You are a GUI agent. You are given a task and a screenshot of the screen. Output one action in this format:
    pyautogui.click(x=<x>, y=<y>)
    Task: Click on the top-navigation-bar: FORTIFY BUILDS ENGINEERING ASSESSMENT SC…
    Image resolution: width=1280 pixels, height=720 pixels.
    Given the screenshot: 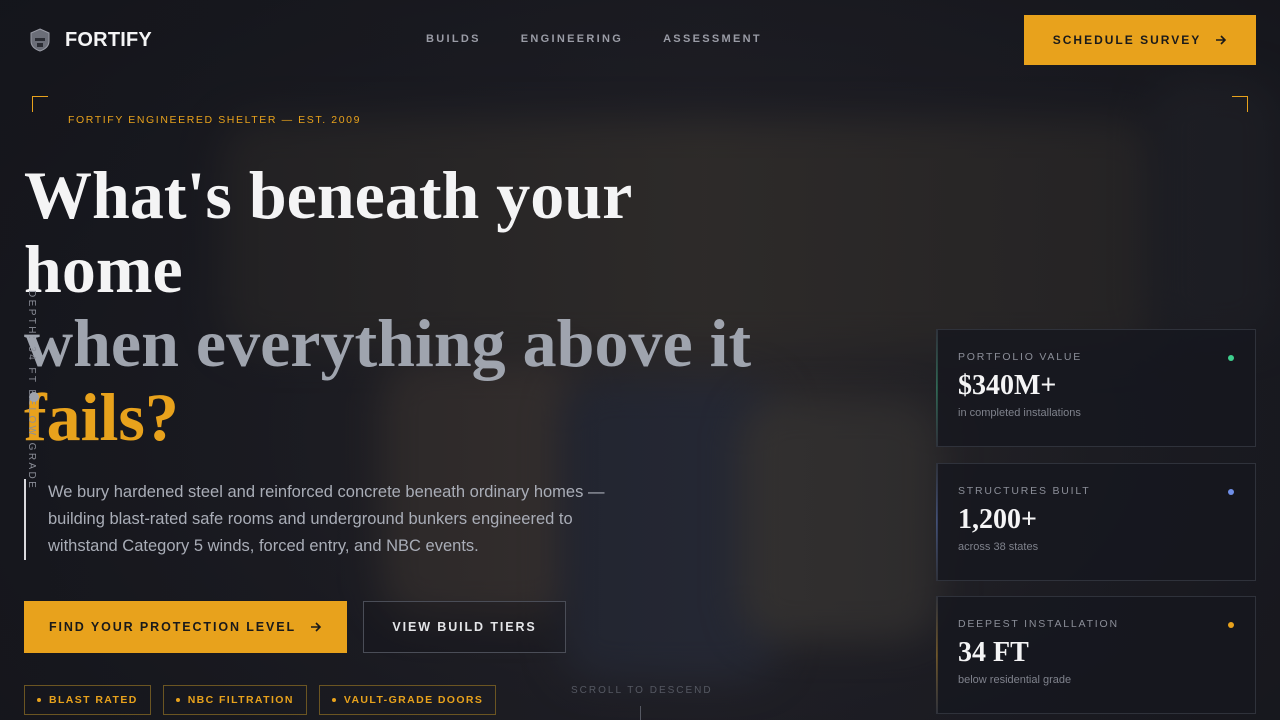 What is the action you would take?
    pyautogui.click(x=640, y=40)
    